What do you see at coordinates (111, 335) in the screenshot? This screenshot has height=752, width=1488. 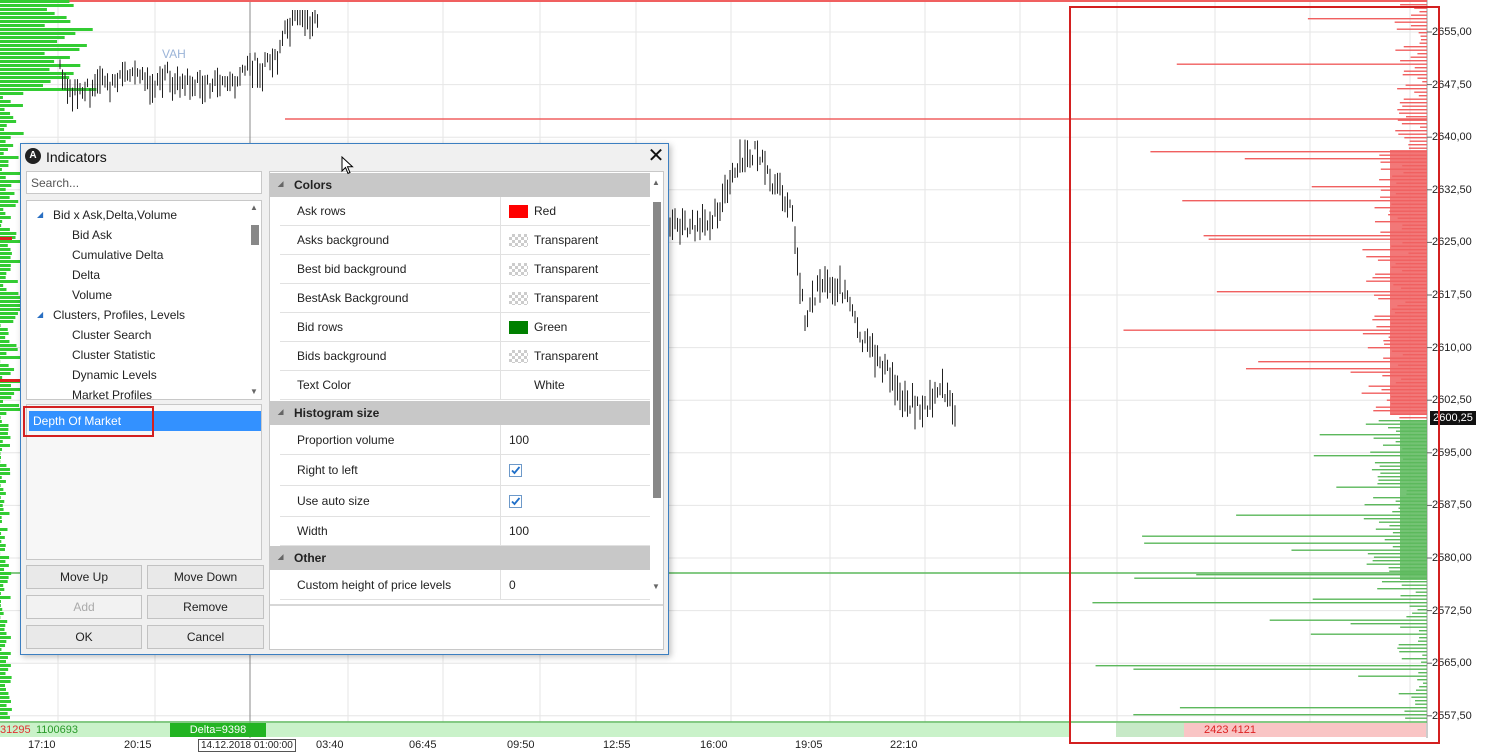 I see `tree-item: Cluster Search` at bounding box center [111, 335].